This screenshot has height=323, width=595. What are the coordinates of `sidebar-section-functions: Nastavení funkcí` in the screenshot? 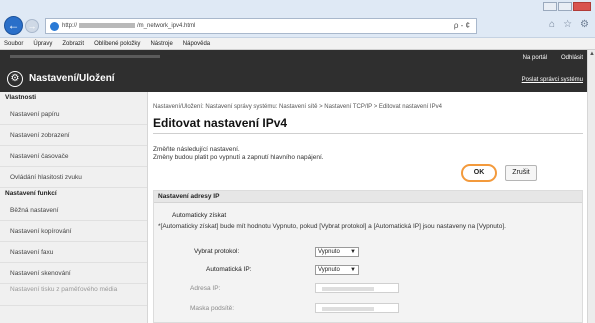 It's located at (31, 193).